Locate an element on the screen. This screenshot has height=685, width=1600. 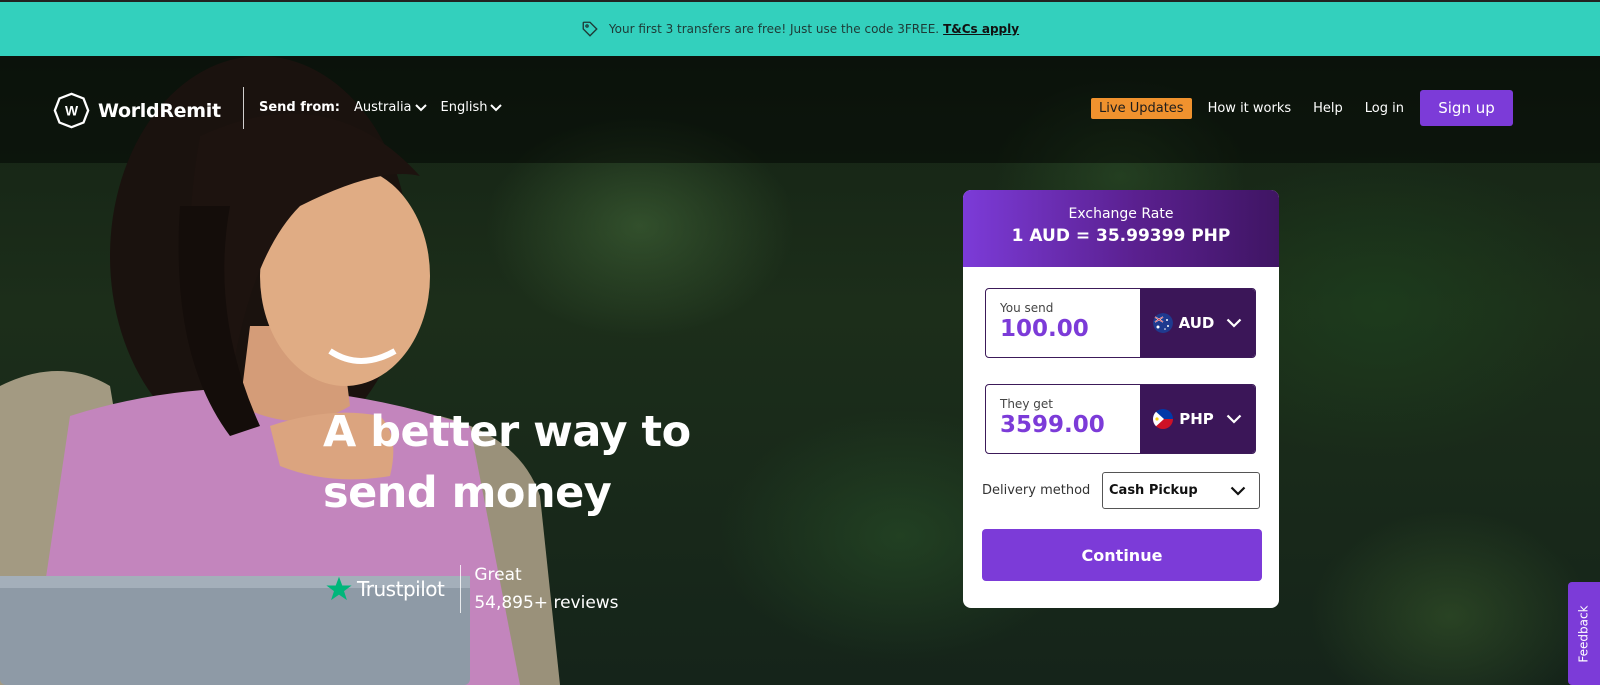
send-amount-box: You send 100.00 AUD is located at coordinates (1120, 323).